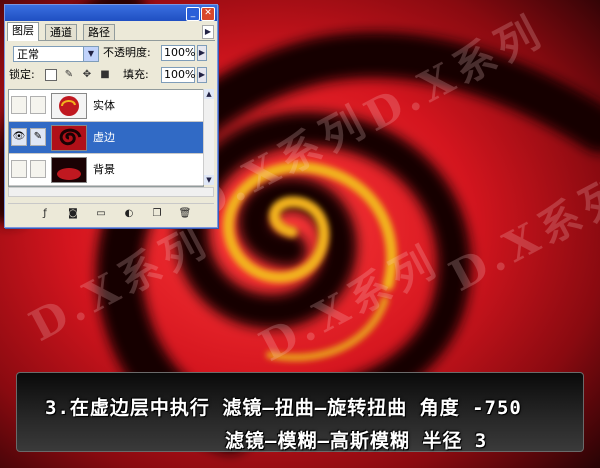 The image size is (600, 468). What do you see at coordinates (157, 214) in the screenshot?
I see `new-layer-icon: ❐` at bounding box center [157, 214].